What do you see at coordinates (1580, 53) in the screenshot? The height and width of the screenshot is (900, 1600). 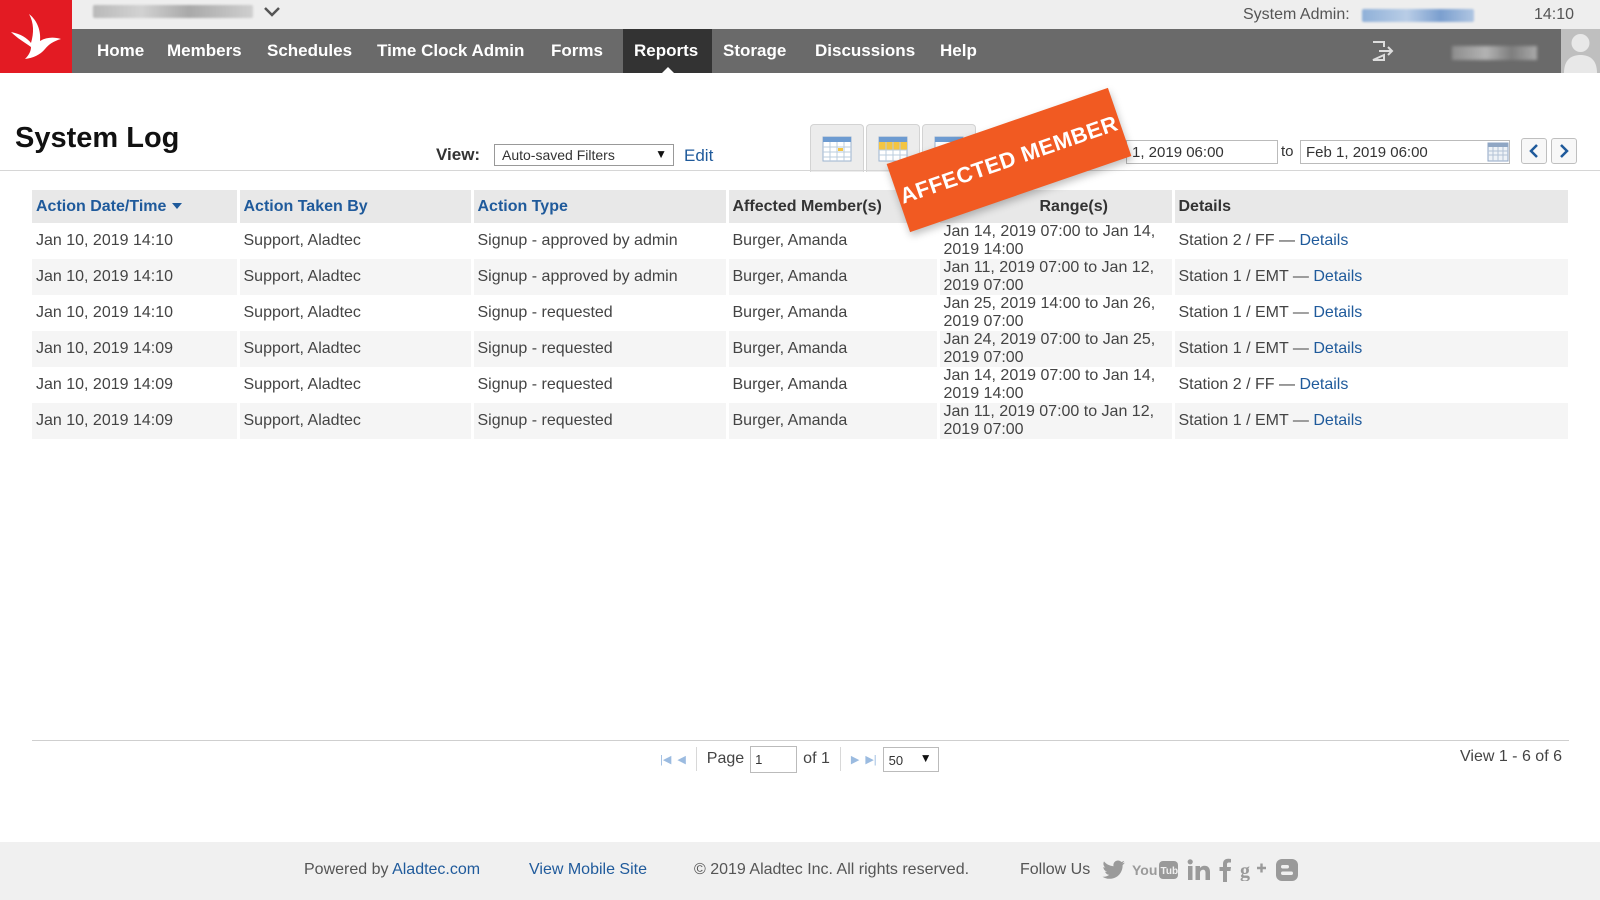 I see `user-avatar-icon` at bounding box center [1580, 53].